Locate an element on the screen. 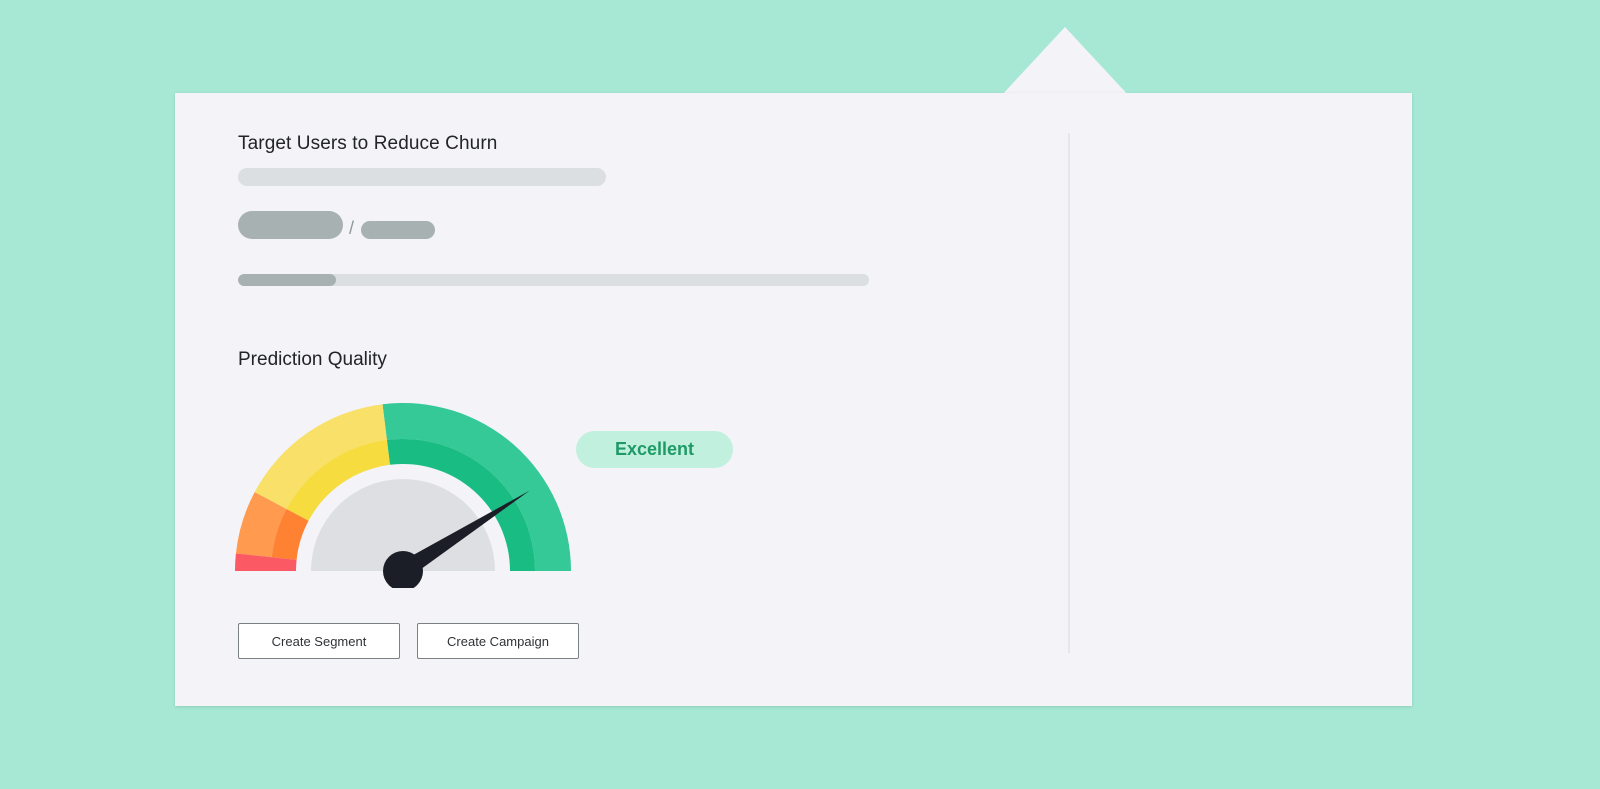 The height and width of the screenshot is (789, 1600). audience-progress-bar is located at coordinates (553, 280).